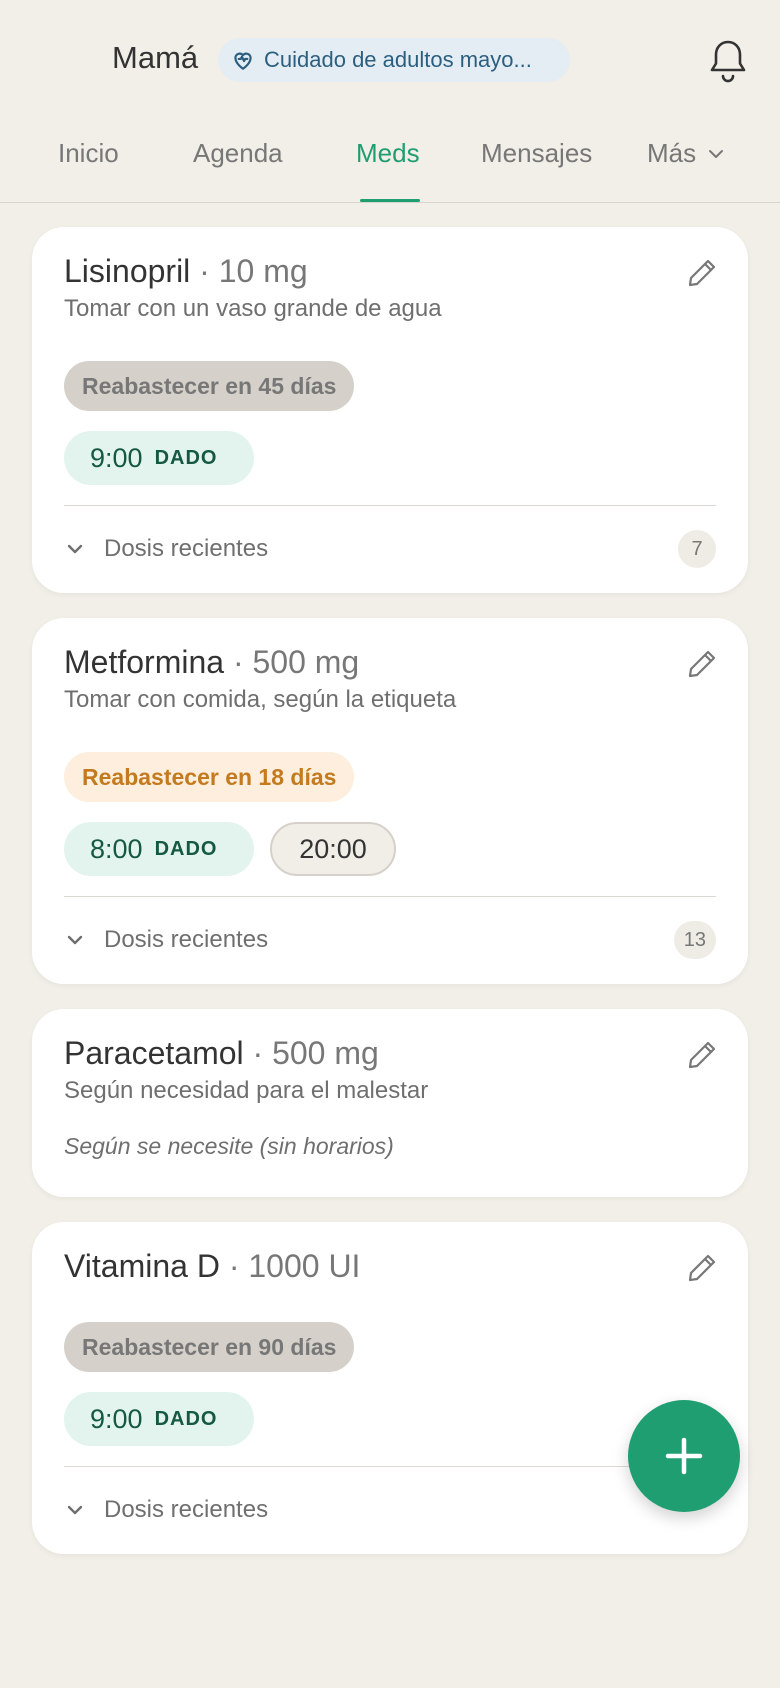 The width and height of the screenshot is (780, 1688). Describe the element at coordinates (127, 271) in the screenshot. I see `medication-name: Lisinopril` at that location.